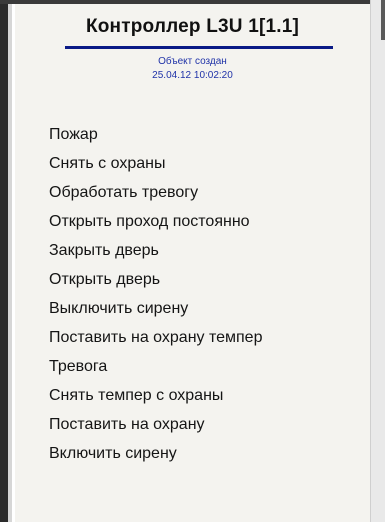  Describe the element at coordinates (192, 221) in the screenshot. I see `menu-item-open-passage-permanently: Открыть проход постоянно` at that location.